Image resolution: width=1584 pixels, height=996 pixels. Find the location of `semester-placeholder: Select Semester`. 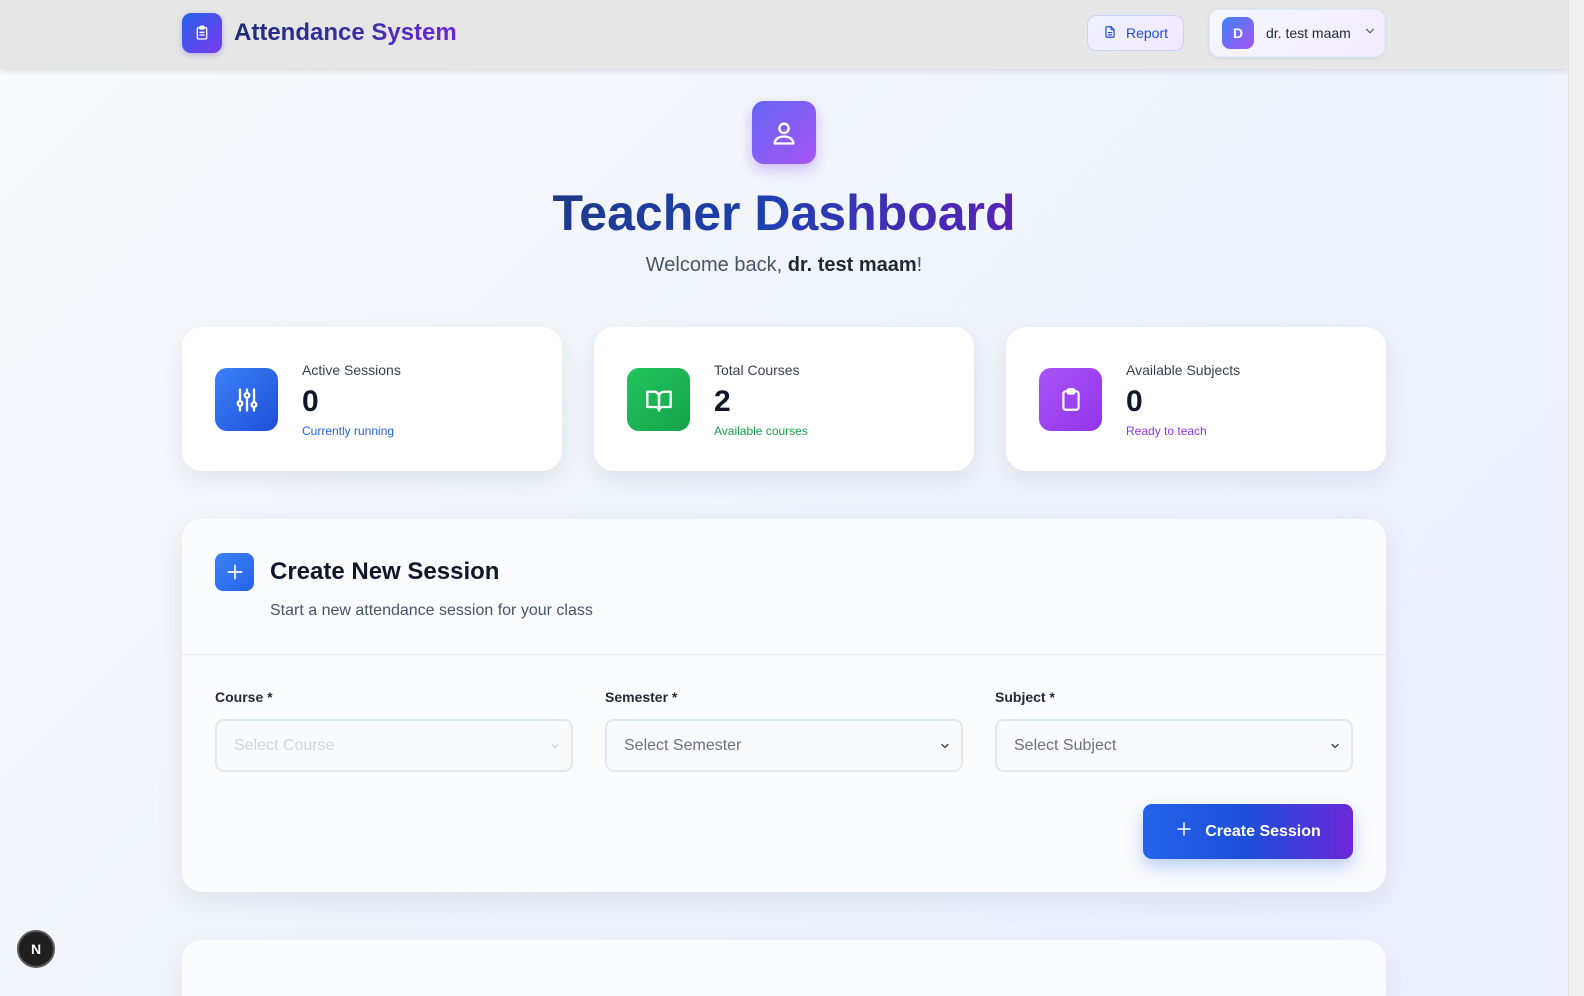

semester-placeholder: Select Semester is located at coordinates (683, 745).